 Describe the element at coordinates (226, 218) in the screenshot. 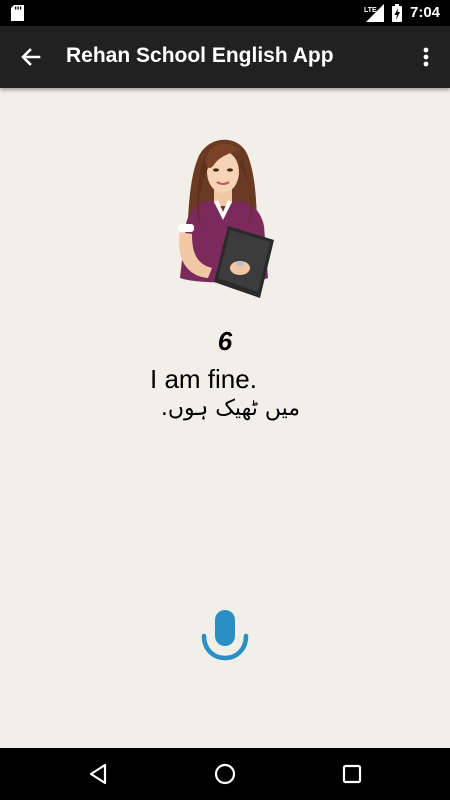

I see `teacher-avatar` at that location.